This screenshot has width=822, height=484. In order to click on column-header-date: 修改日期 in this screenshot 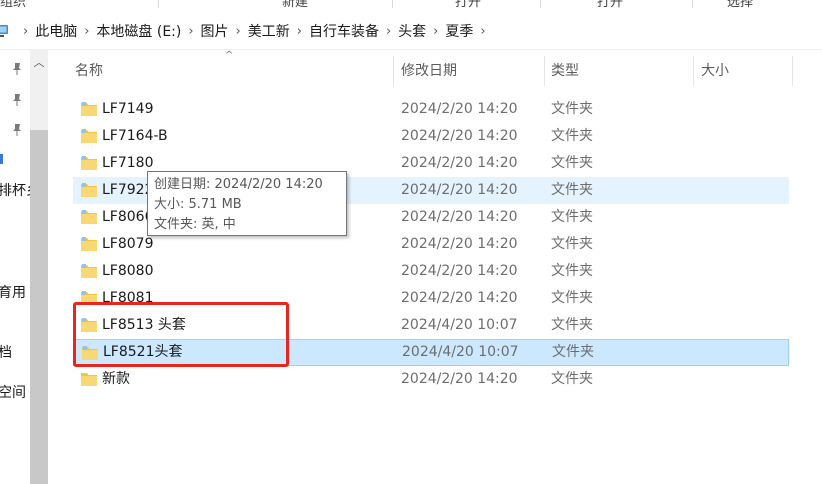, I will do `click(429, 70)`.